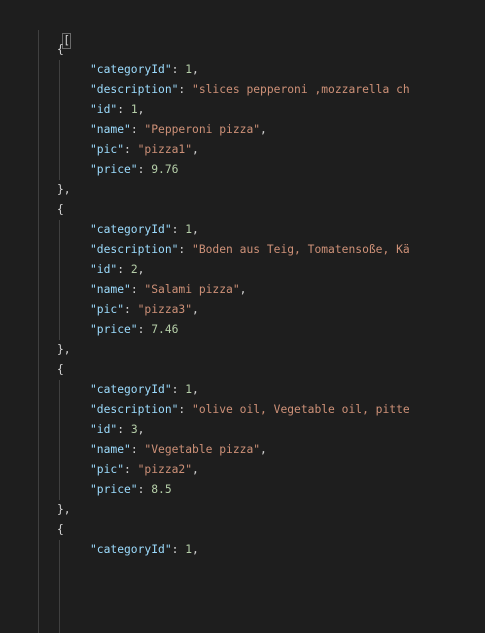 The image size is (485, 633). I want to click on json-number-value: 8.5, so click(161, 489).